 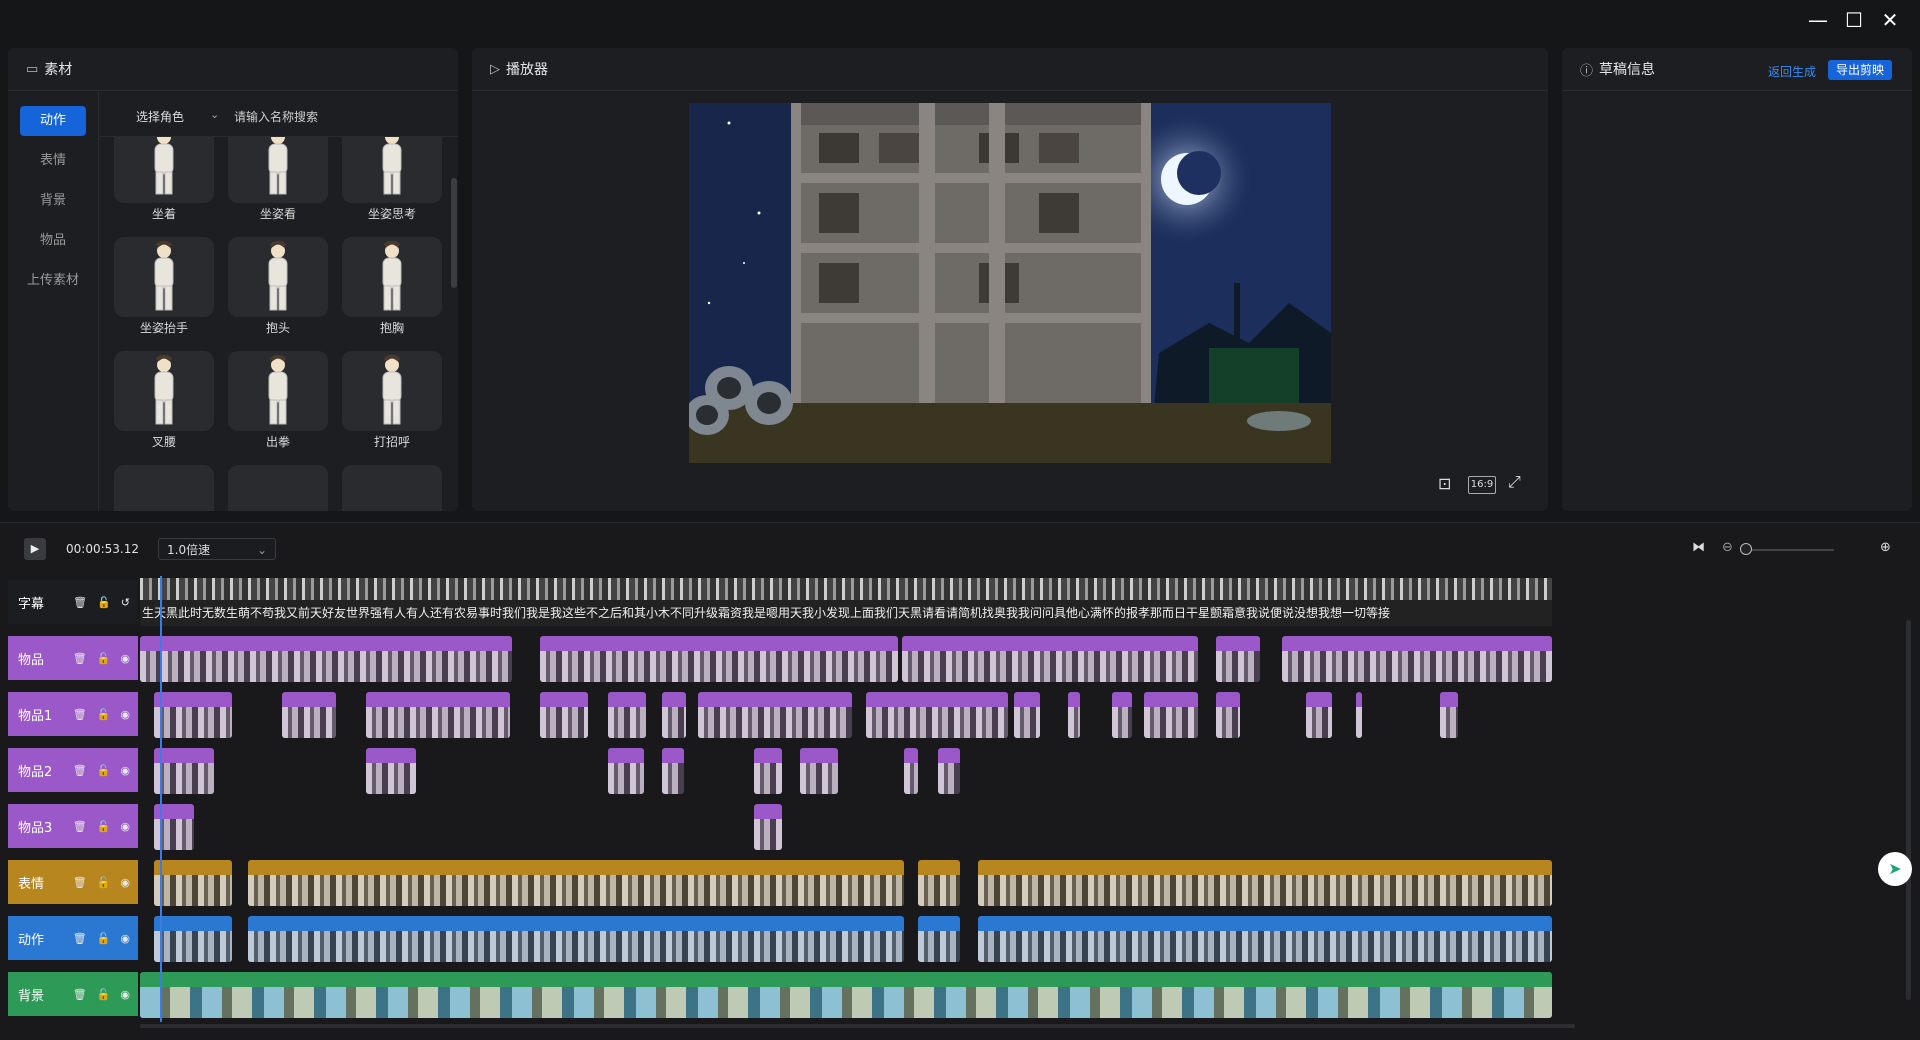 What do you see at coordinates (53, 121) in the screenshot?
I see `category-action: 动作` at bounding box center [53, 121].